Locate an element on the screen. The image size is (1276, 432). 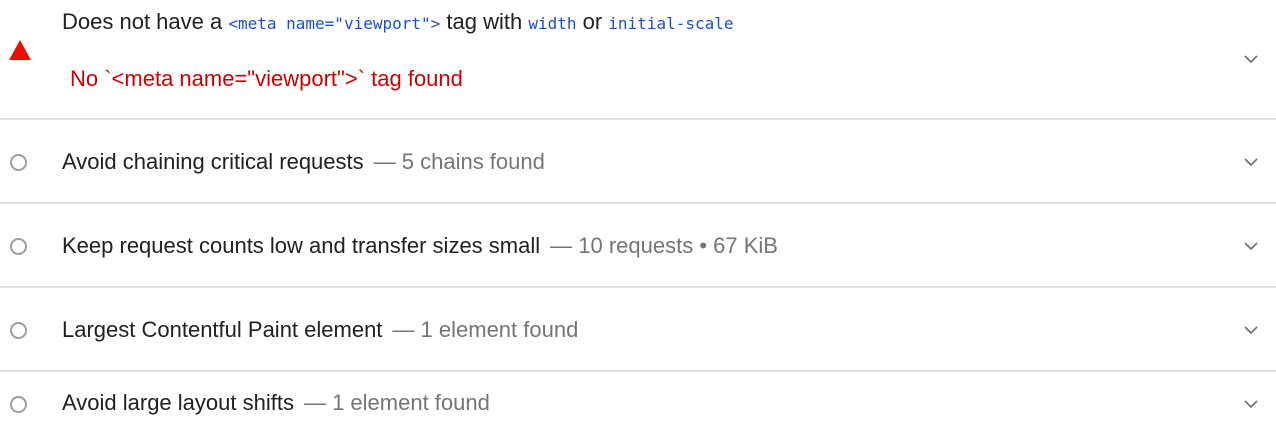
code-width: width is located at coordinates (552, 23).